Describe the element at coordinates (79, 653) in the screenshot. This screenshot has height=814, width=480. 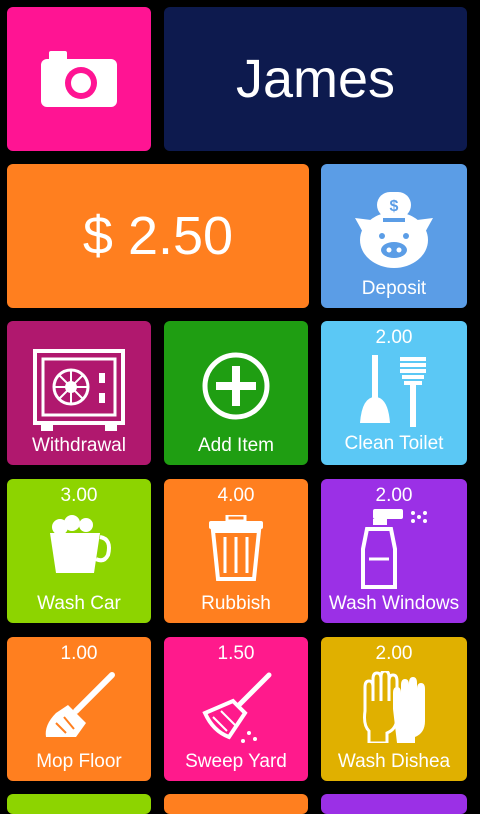
I see `chore-amount: 1.00` at that location.